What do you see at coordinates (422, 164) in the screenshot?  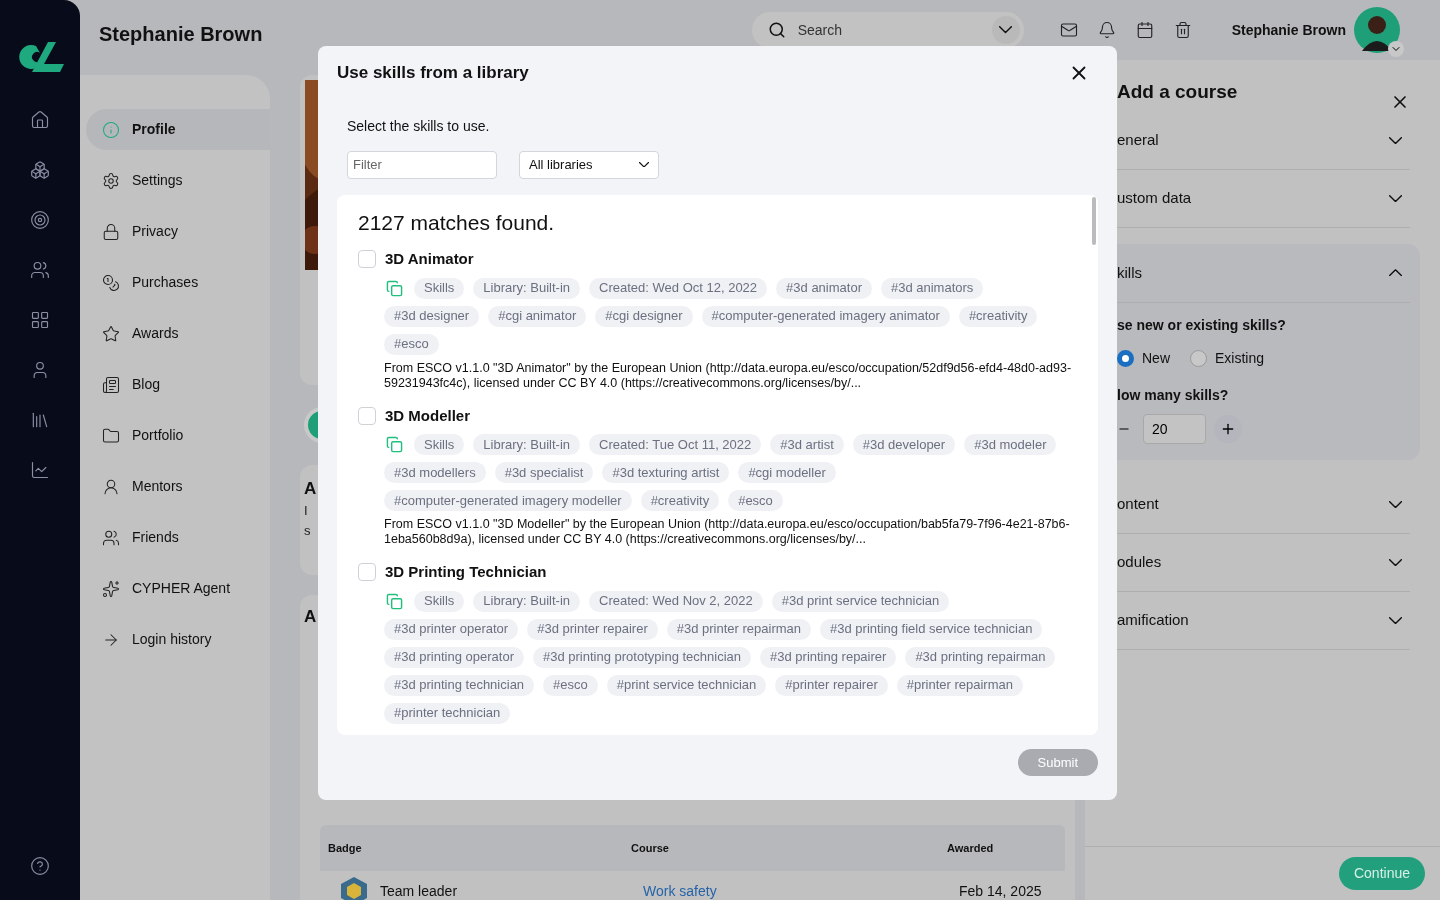 I see `filter-field: Filter` at bounding box center [422, 164].